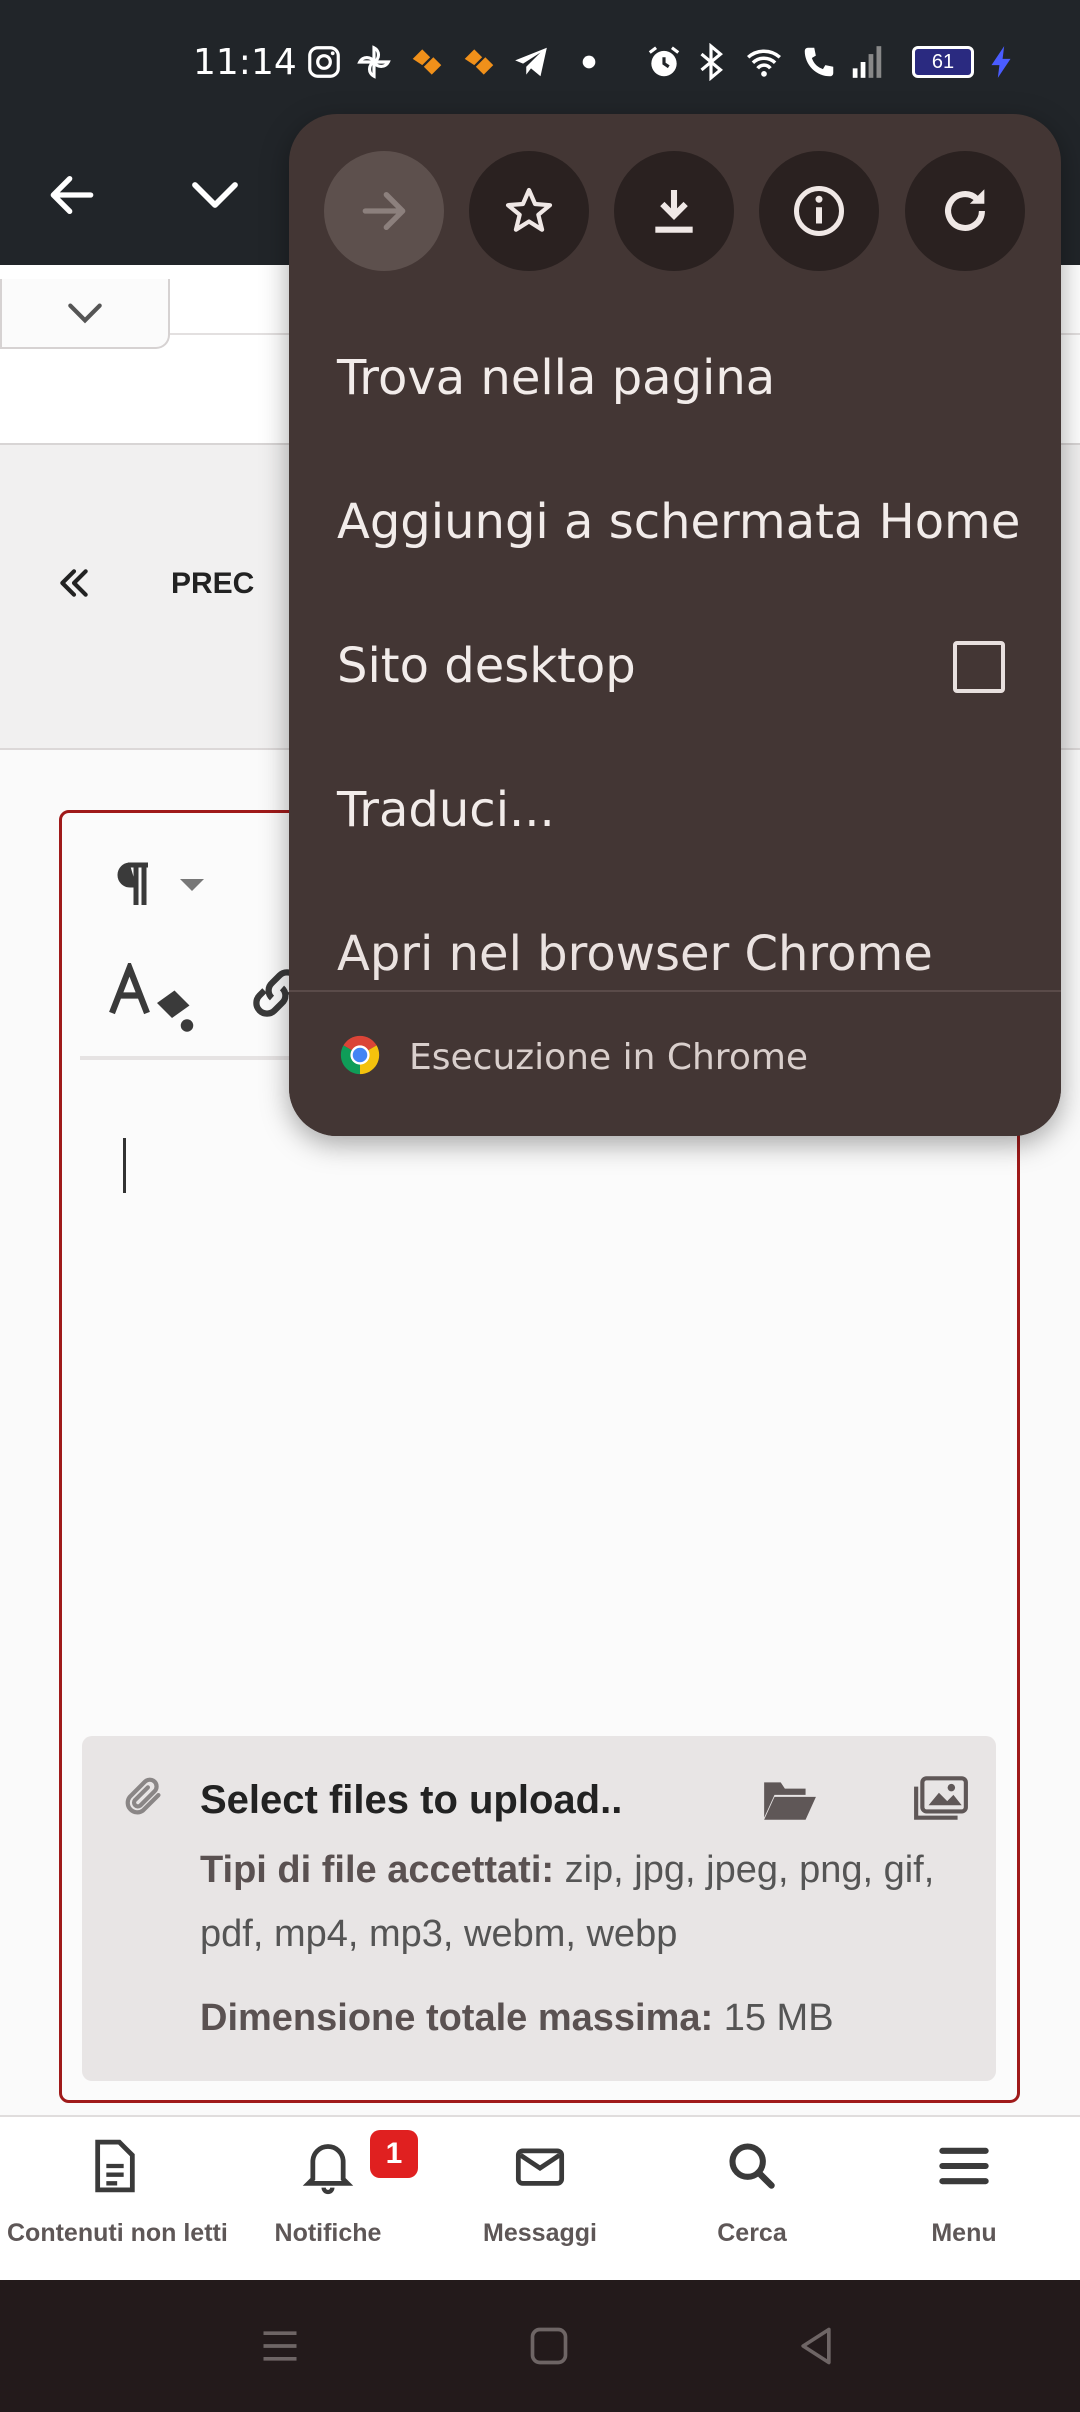  I want to click on caret-down-icon, so click(192, 885).